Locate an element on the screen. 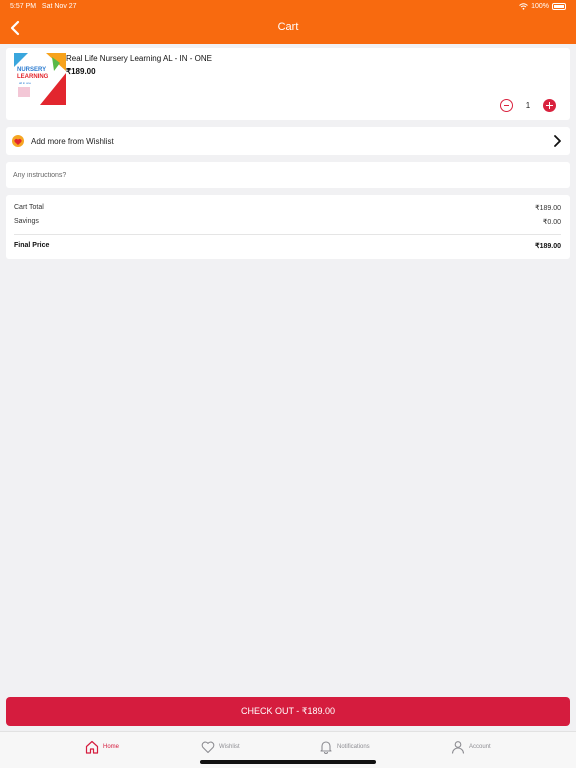  instructions-card is located at coordinates (288, 175).